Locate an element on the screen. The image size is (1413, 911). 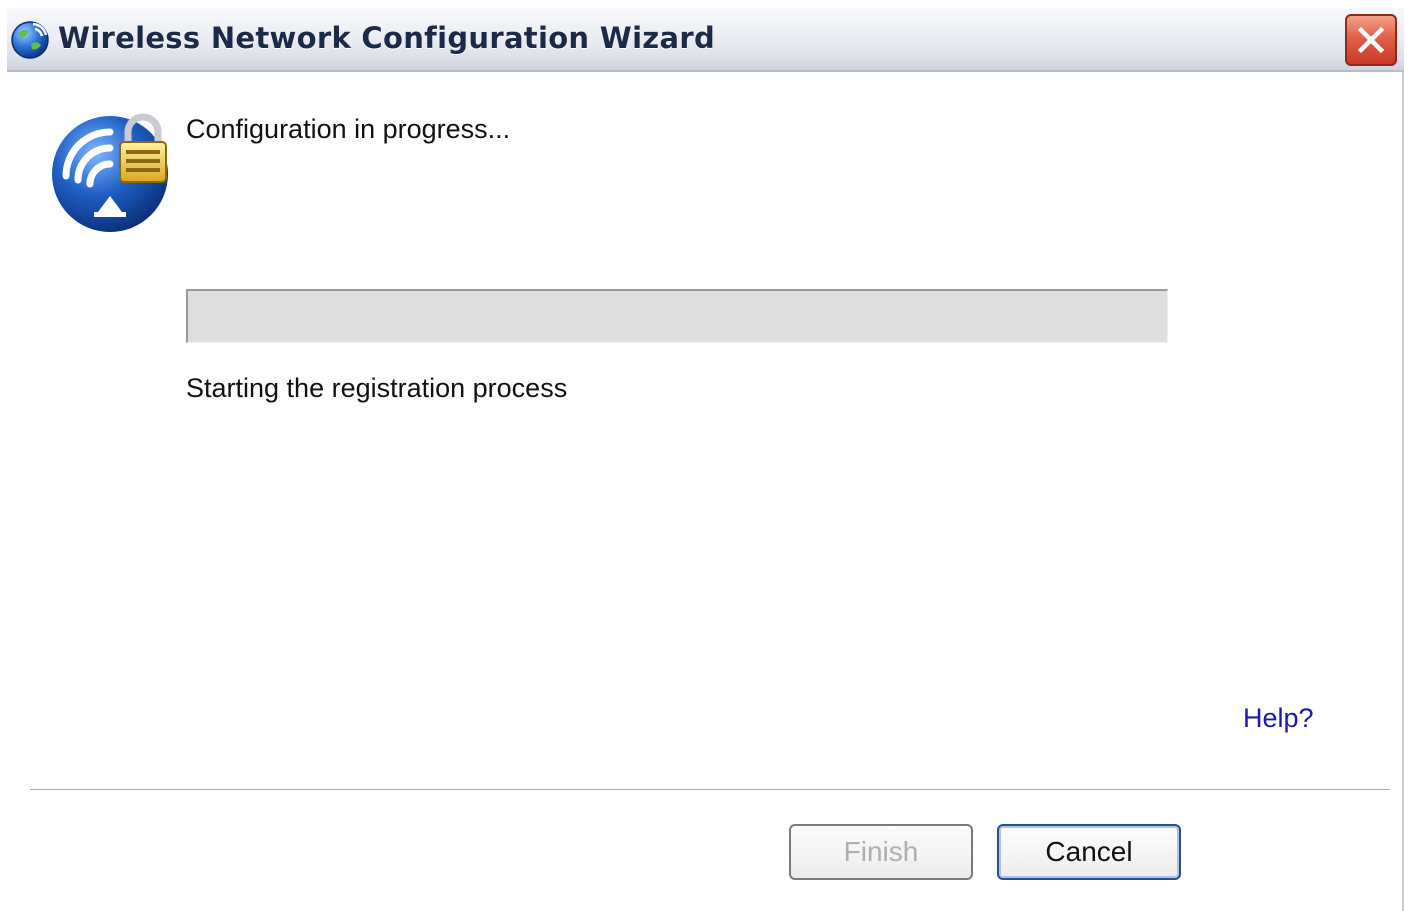
finish-button: Finish is located at coordinates (881, 852).